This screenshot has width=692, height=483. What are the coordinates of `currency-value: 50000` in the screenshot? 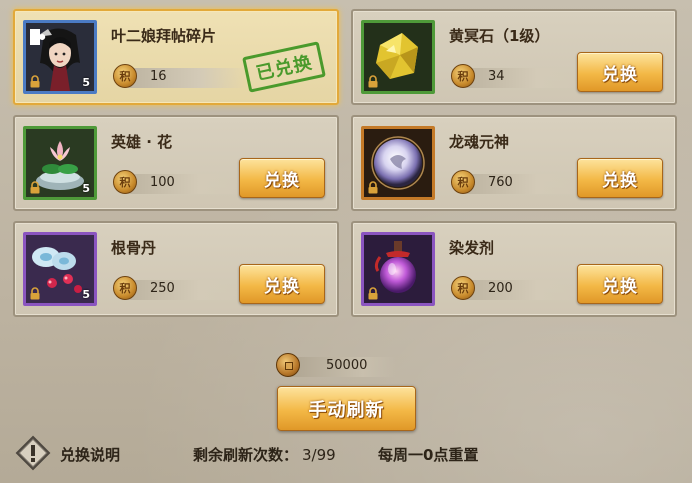 It's located at (347, 365).